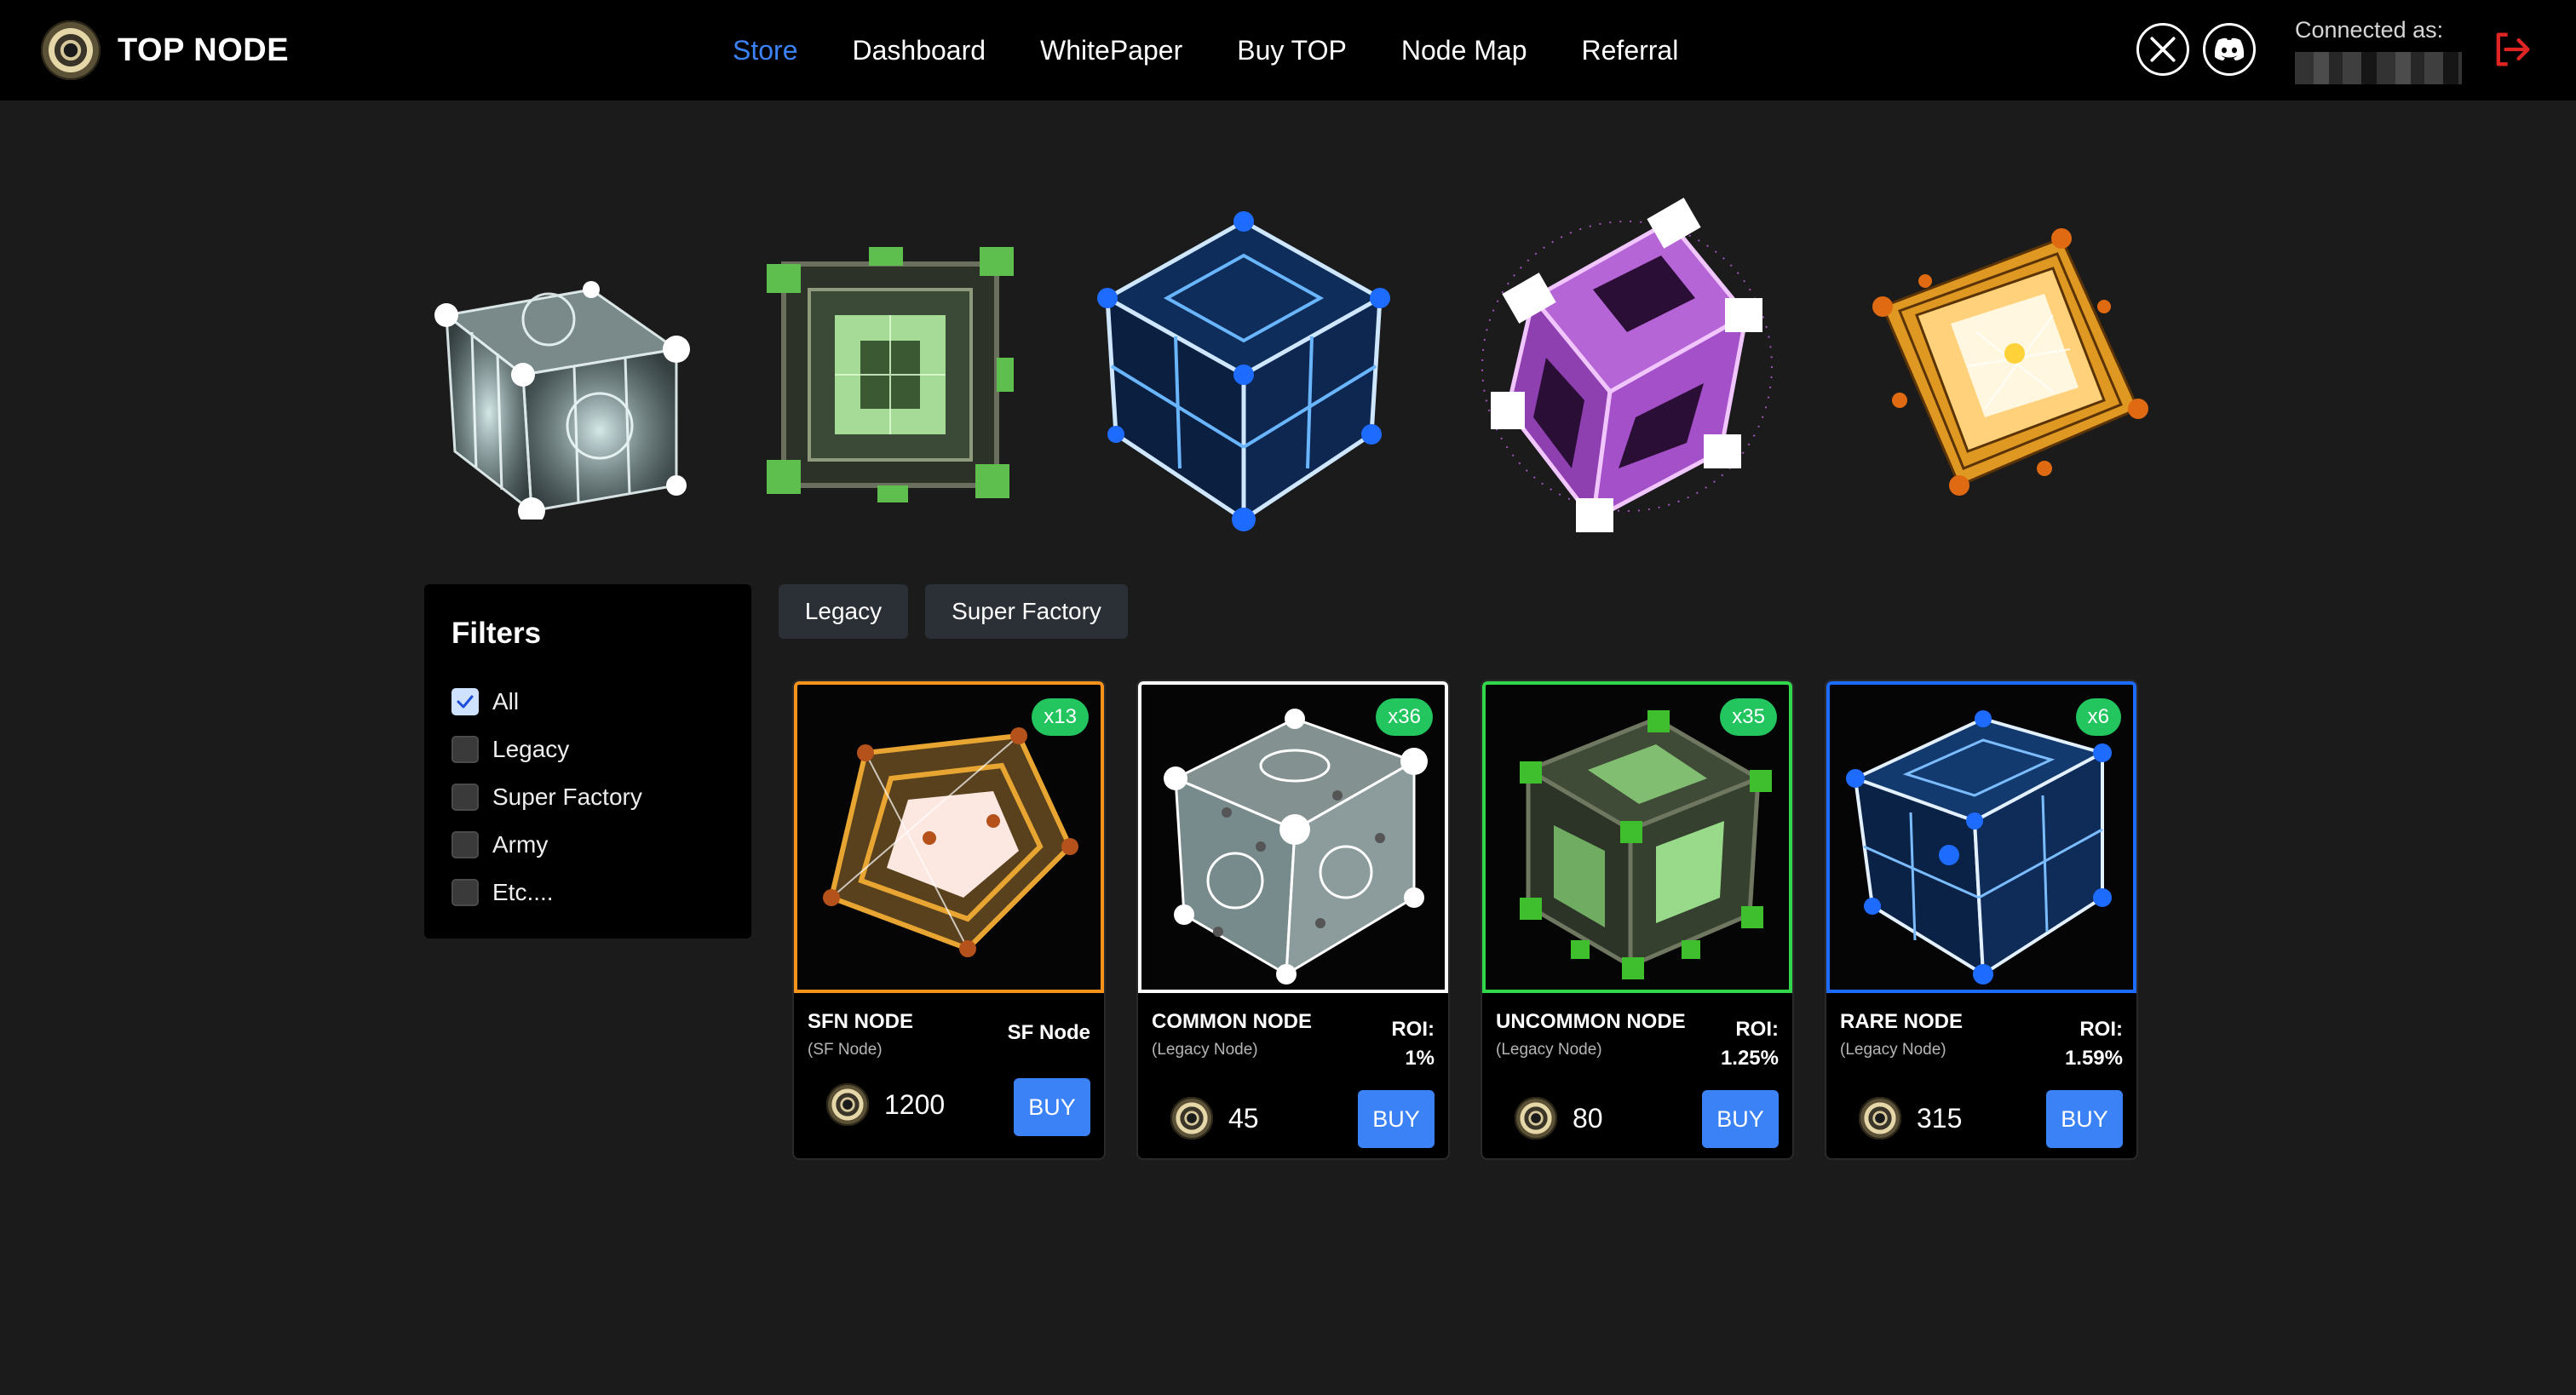 Image resolution: width=2576 pixels, height=1395 pixels. What do you see at coordinates (2370, 30) in the screenshot?
I see `connected-label: Connected as:` at bounding box center [2370, 30].